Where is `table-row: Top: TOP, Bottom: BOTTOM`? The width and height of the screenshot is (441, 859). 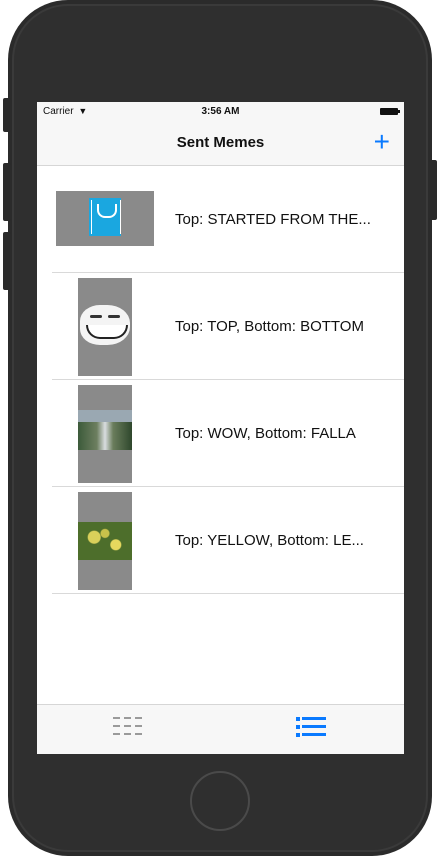 table-row: Top: TOP, Bottom: BOTTOM is located at coordinates (220, 326).